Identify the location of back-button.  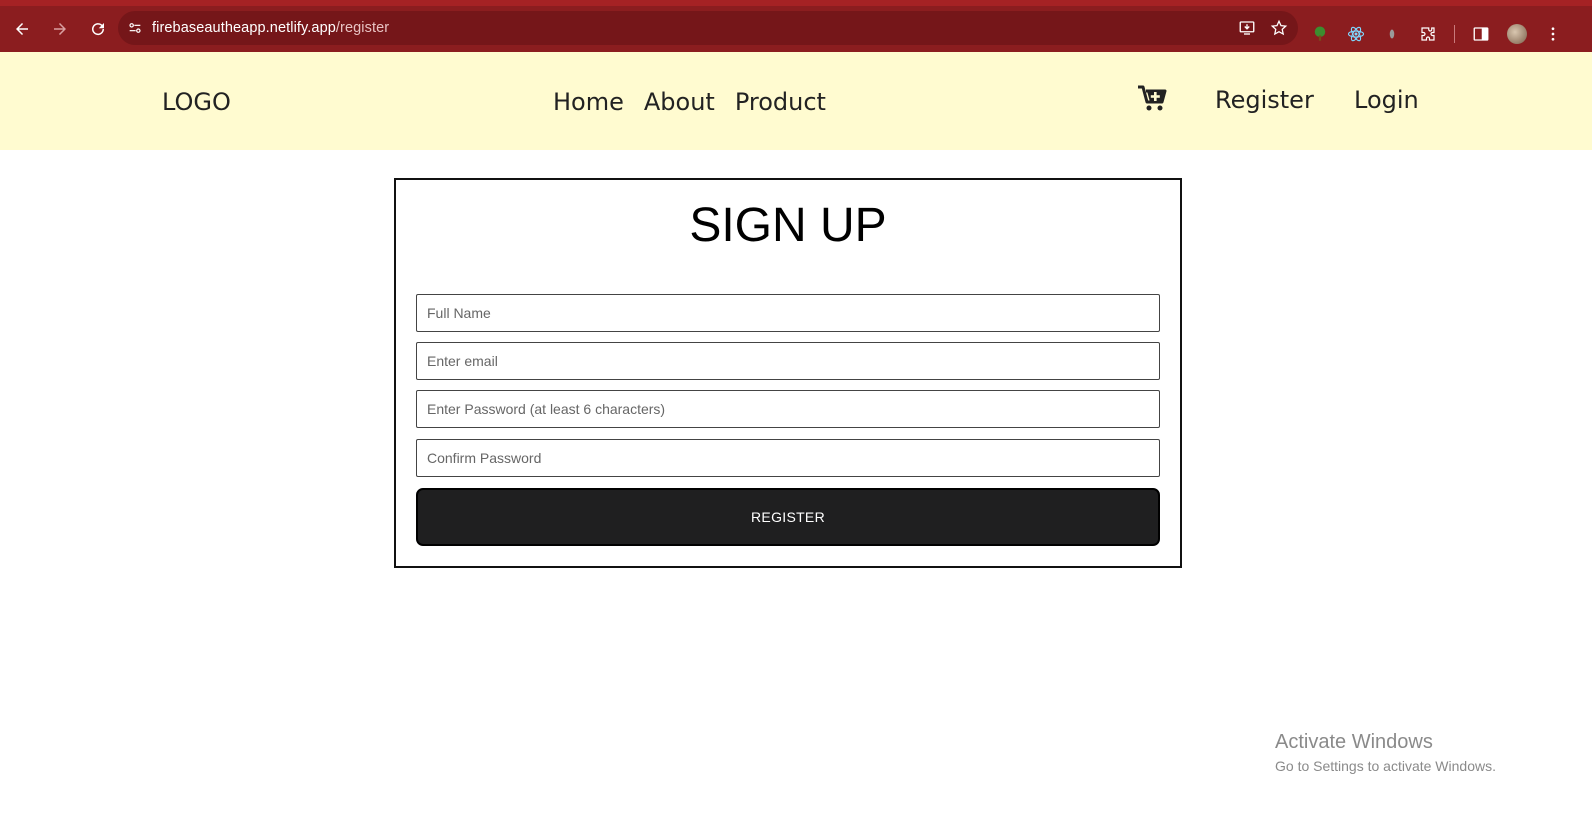
(22, 29).